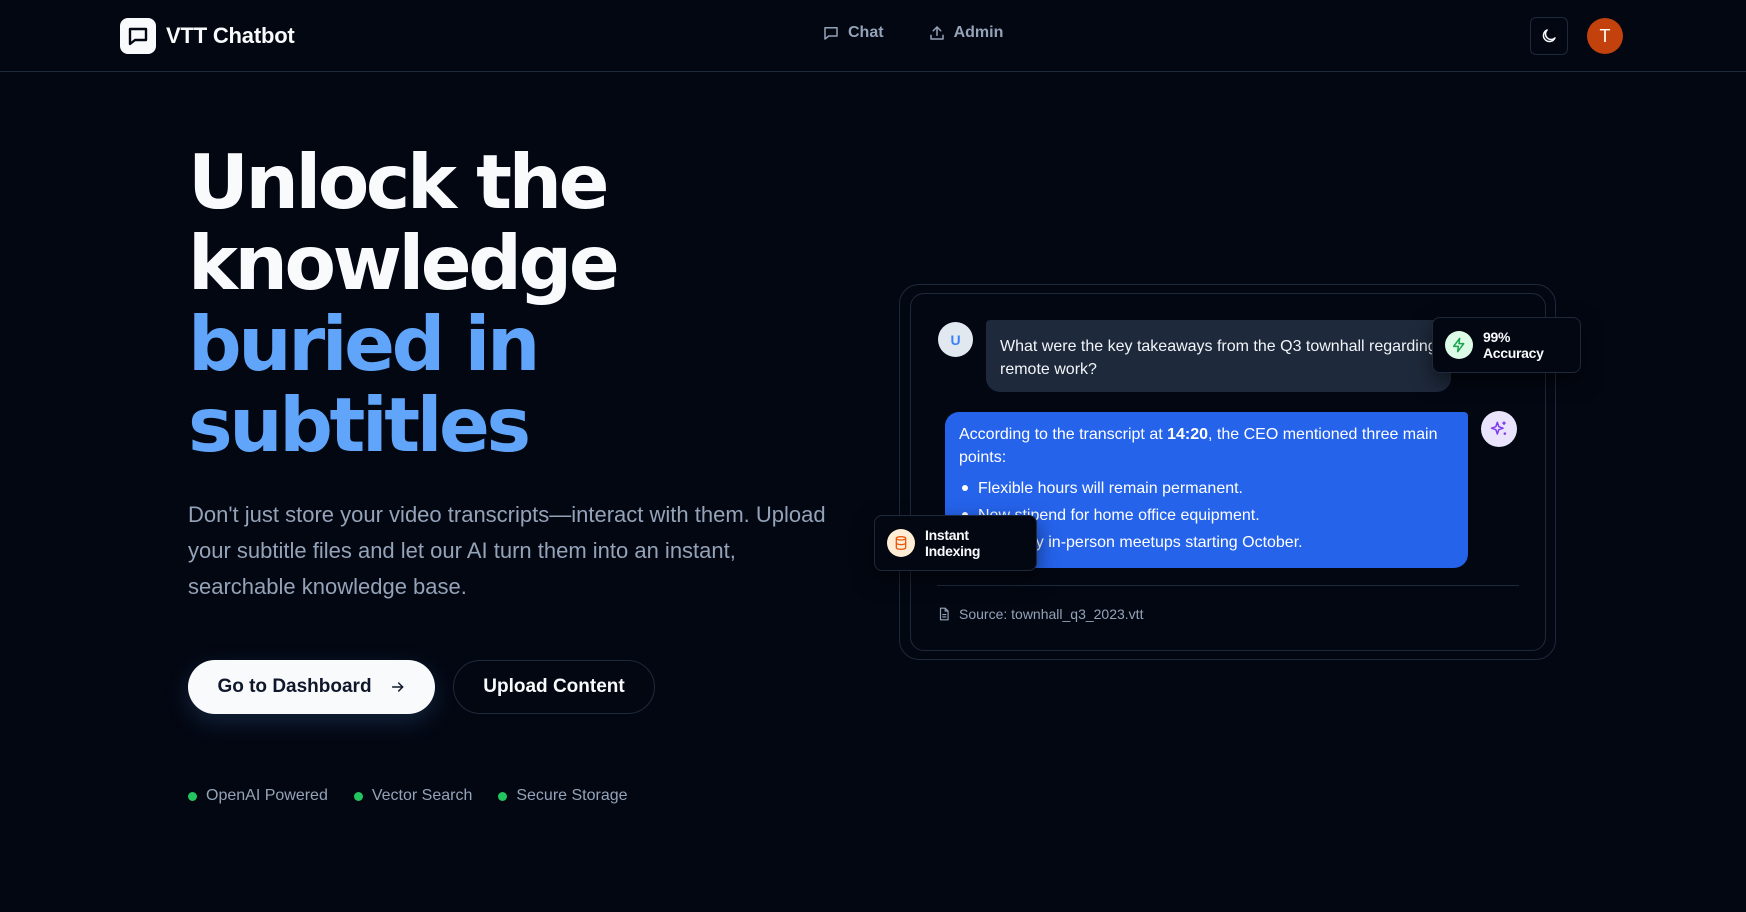 This screenshot has width=1746, height=912. I want to click on feature-item: Vector Search, so click(413, 796).